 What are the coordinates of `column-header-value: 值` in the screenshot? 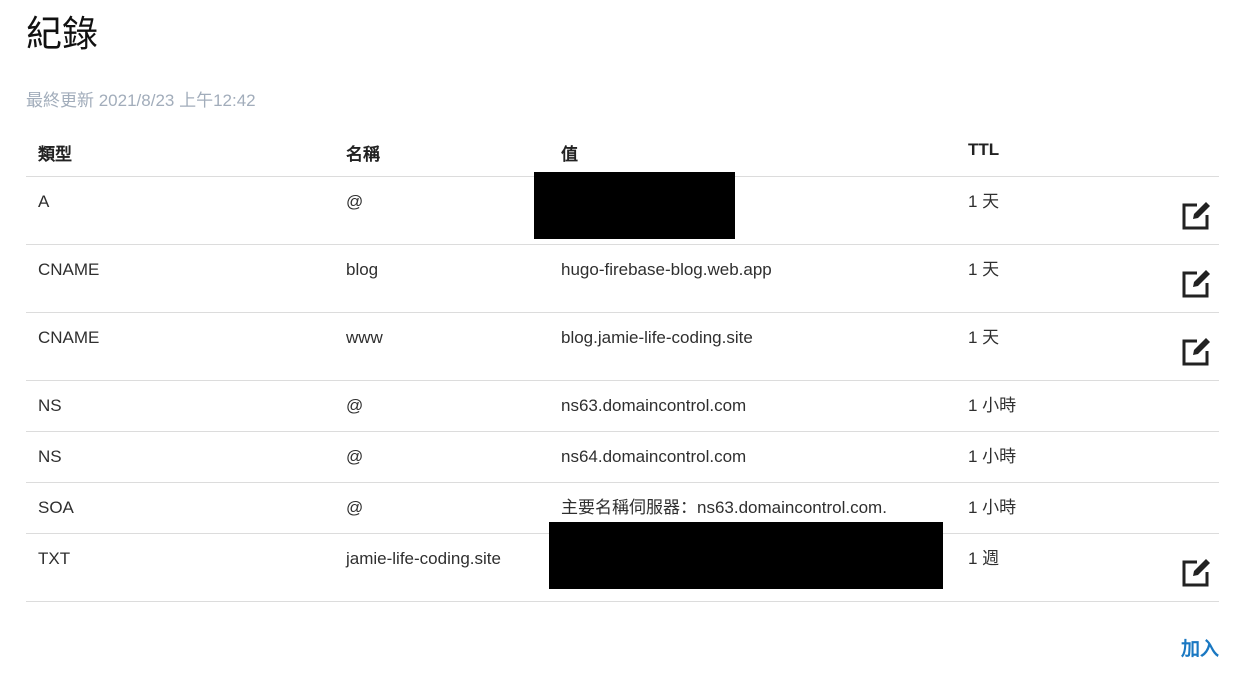 It's located at (569, 154).